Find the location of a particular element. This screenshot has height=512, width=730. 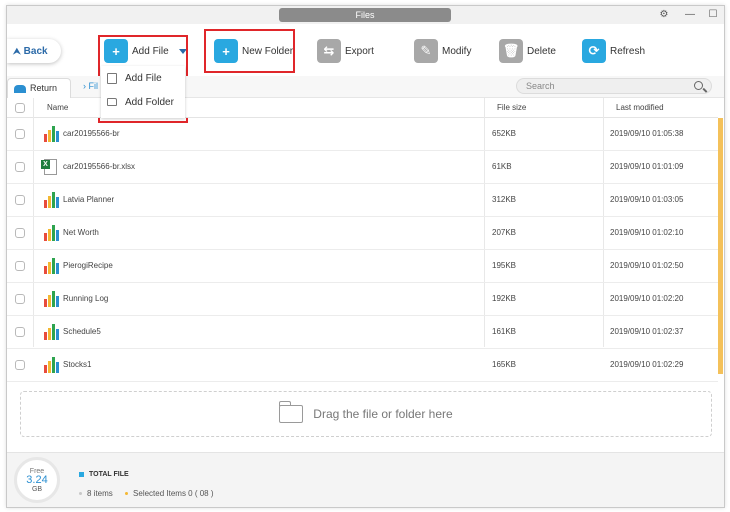

settings-gear-icon: ⚙ is located at coordinates (664, 15).